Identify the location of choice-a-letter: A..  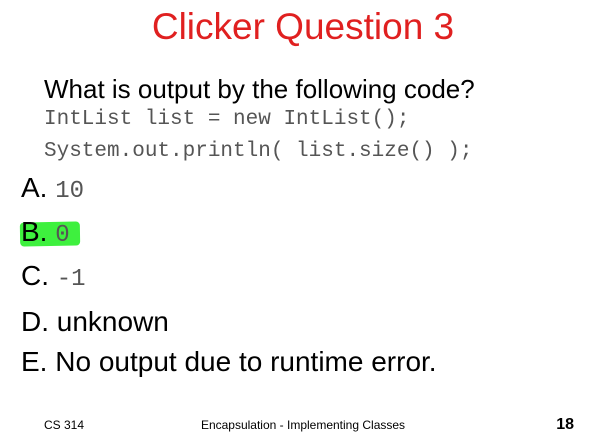
(34, 187).